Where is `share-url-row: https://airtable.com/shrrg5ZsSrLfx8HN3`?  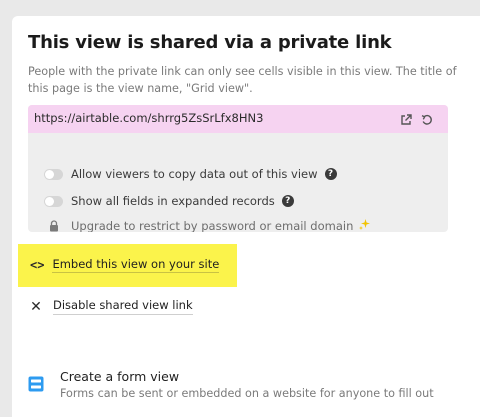 share-url-row: https://airtable.com/shrrg5ZsSrLfx8HN3 is located at coordinates (238, 119).